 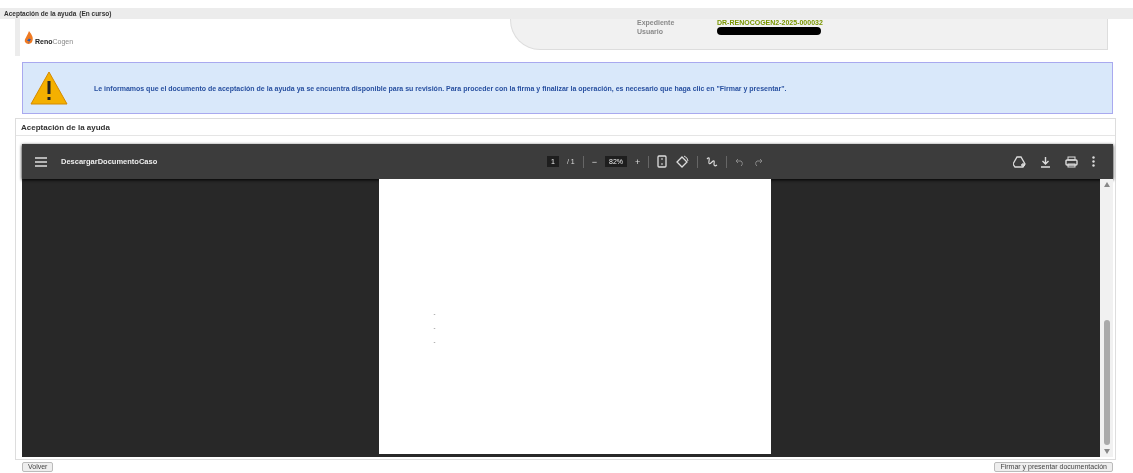 I want to click on drive-icon, so click(x=1019, y=161).